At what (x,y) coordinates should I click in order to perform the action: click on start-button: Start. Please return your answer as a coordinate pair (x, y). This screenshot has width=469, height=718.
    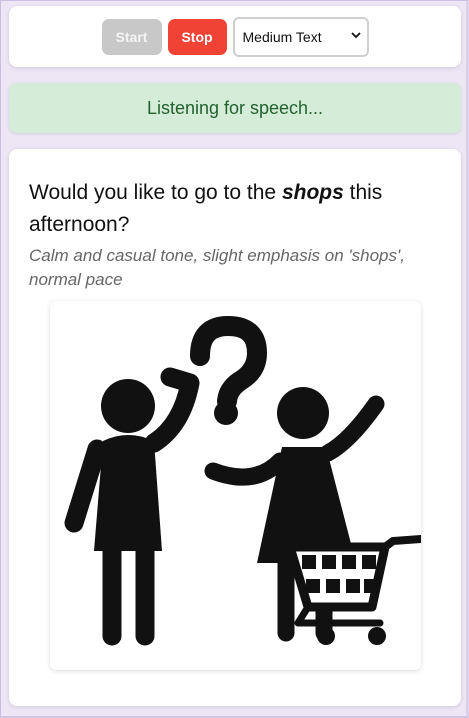
    Looking at the image, I should click on (131, 36).